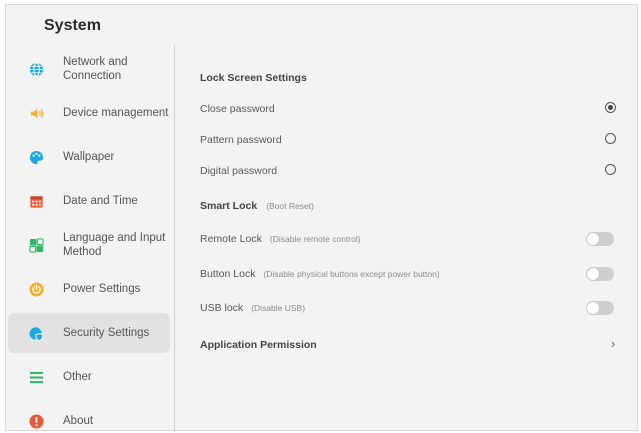  I want to click on remote-lock-label: Remote Lock (Disable remote control), so click(280, 239).